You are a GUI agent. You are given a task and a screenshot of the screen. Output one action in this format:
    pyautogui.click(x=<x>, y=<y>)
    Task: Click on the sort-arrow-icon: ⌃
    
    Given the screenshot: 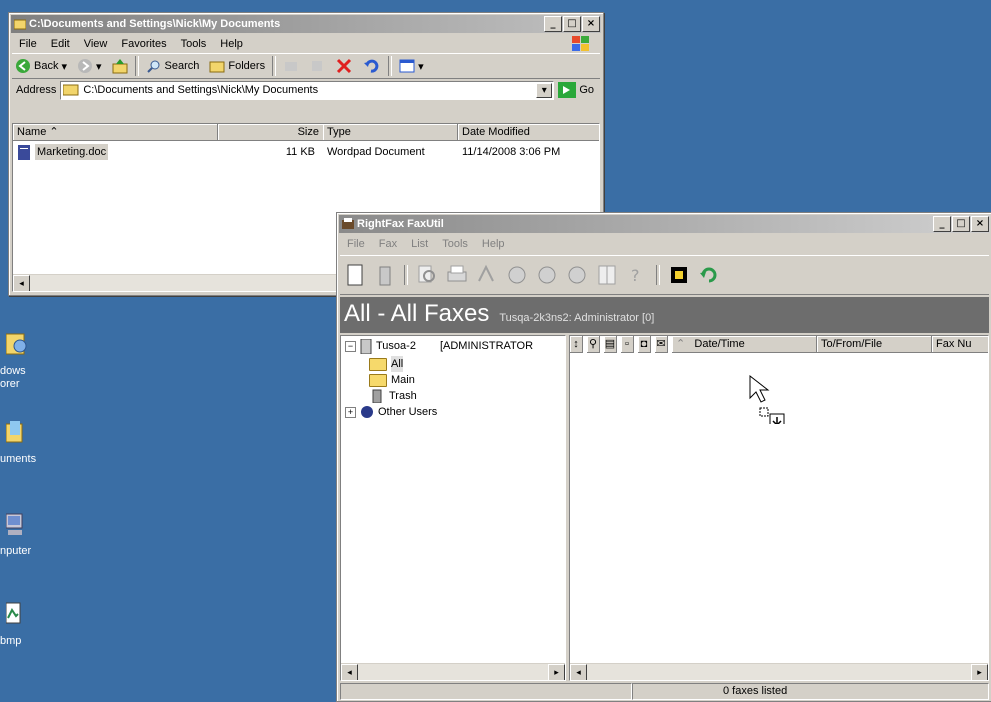 What is the action you would take?
    pyautogui.click(x=54, y=132)
    